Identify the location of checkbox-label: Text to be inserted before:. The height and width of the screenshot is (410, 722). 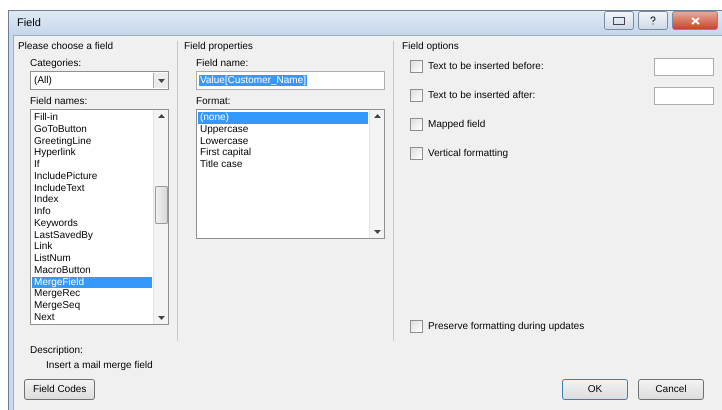
(541, 66).